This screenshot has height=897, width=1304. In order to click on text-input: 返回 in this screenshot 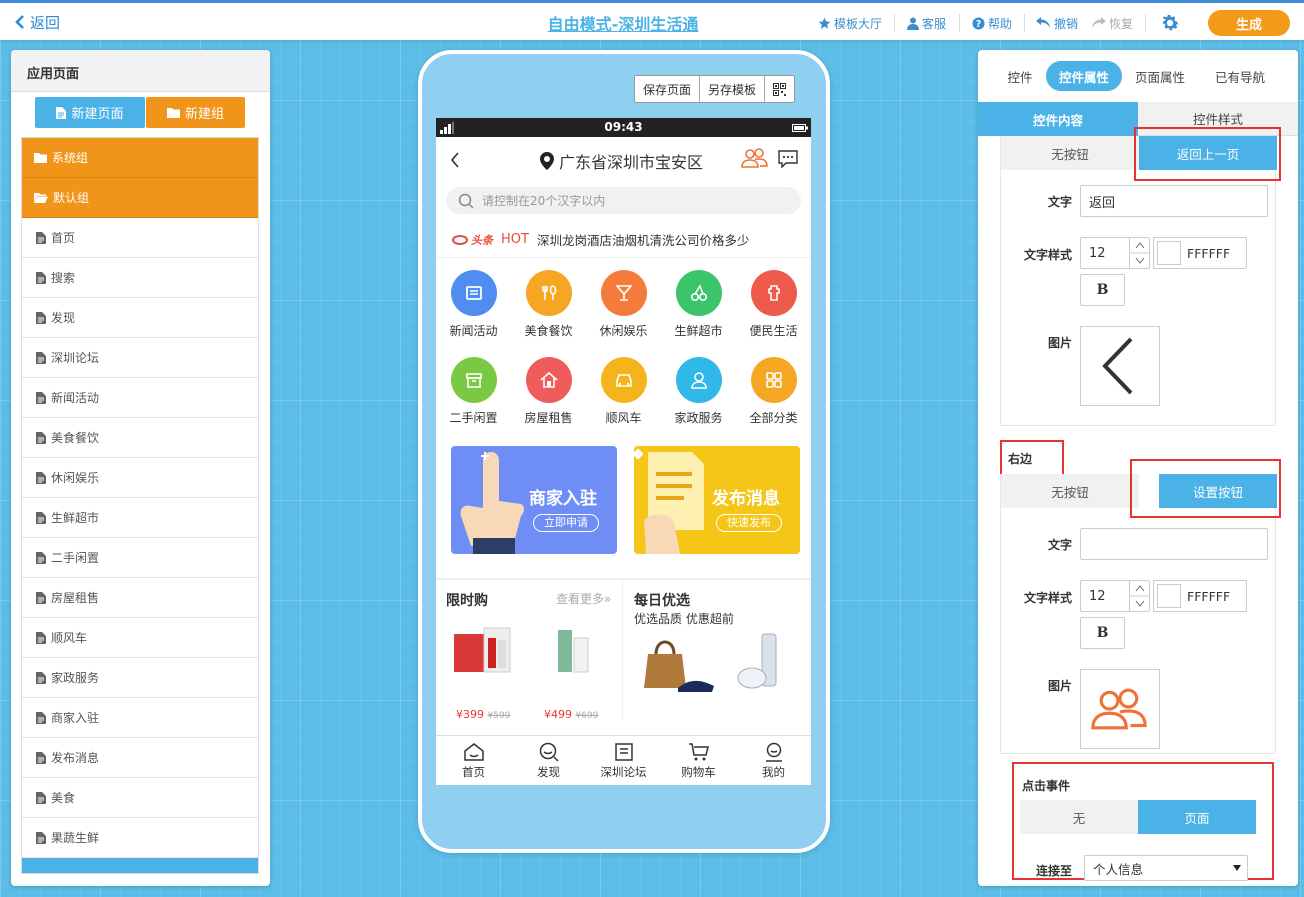, I will do `click(1174, 201)`.